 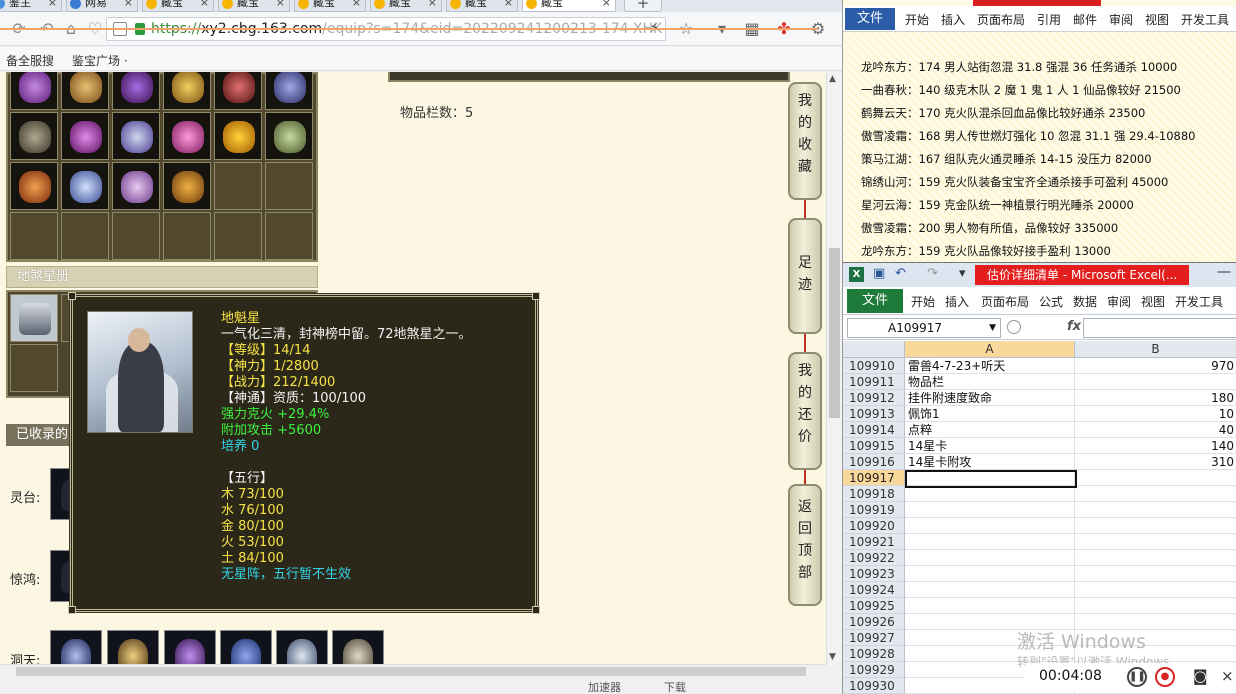 I want to click on excel-menu-item: 页面布局, so click(x=1005, y=301).